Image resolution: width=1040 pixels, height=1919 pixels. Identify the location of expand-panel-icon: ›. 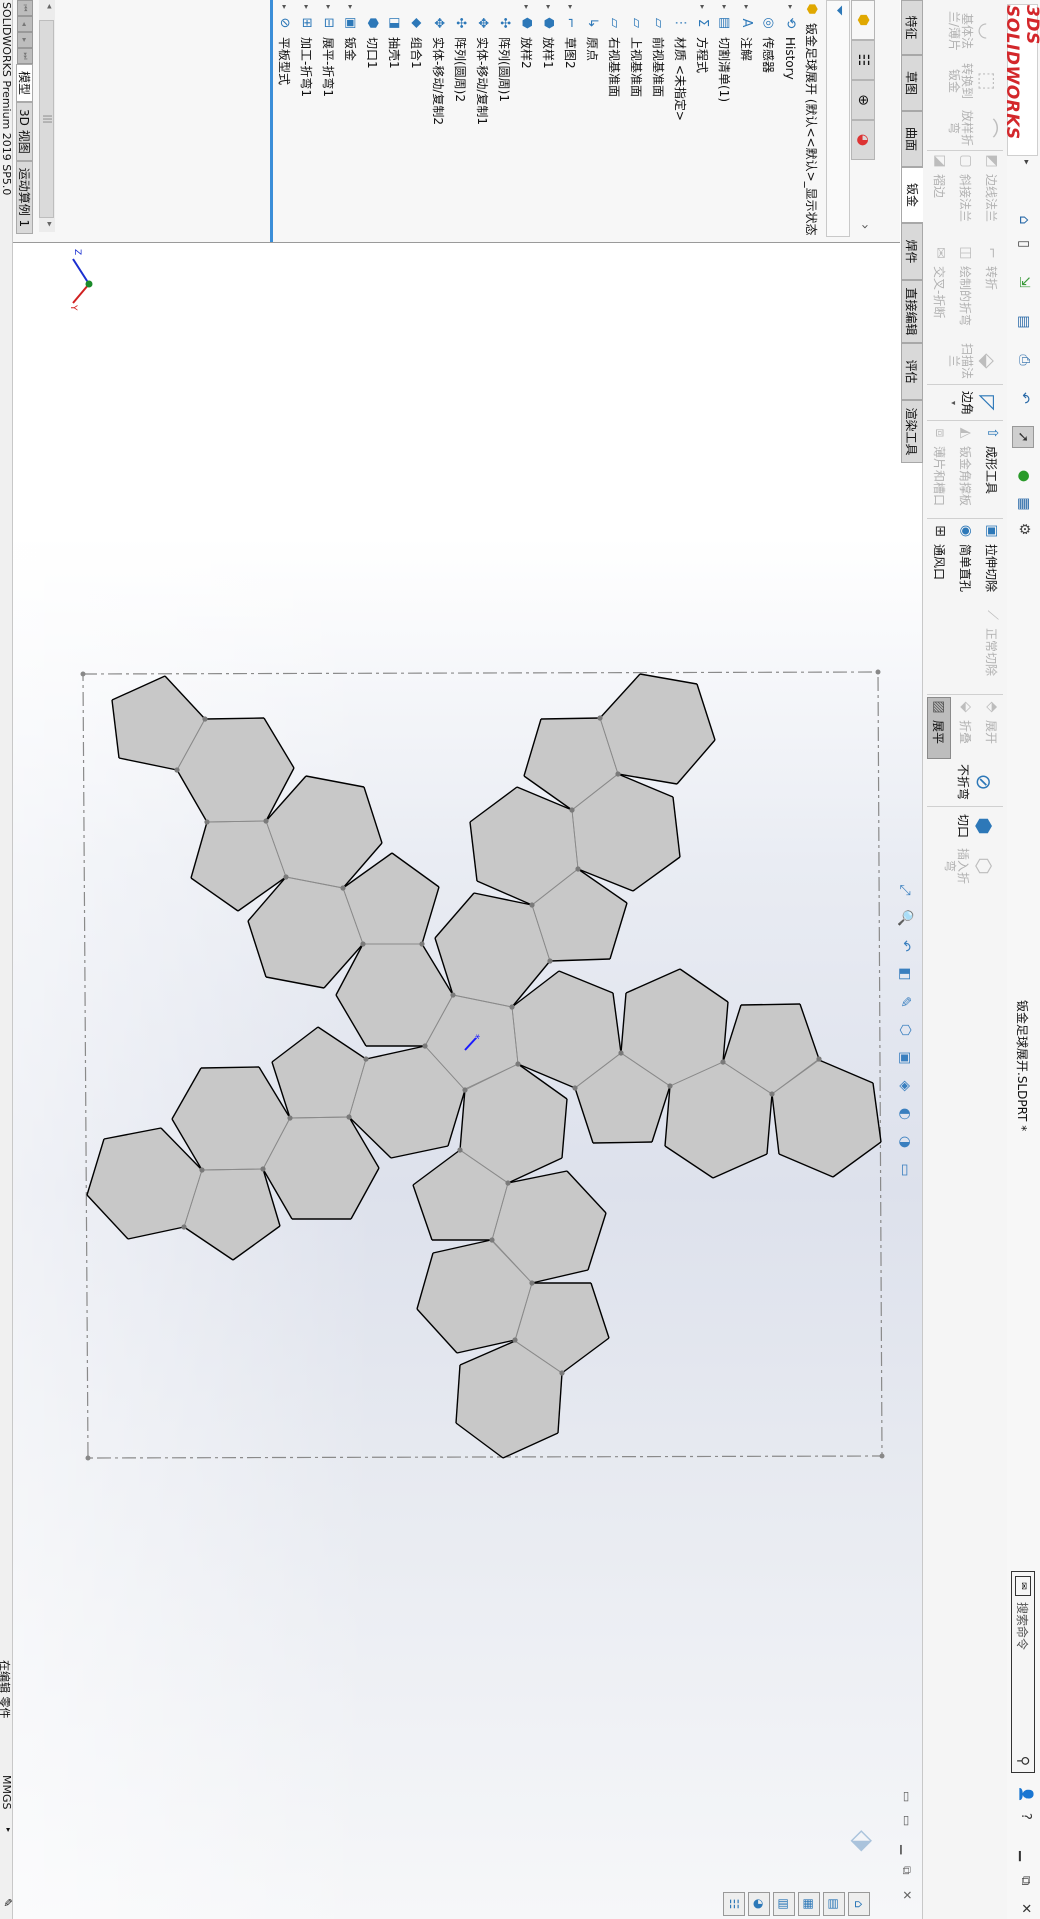
(864, 226).